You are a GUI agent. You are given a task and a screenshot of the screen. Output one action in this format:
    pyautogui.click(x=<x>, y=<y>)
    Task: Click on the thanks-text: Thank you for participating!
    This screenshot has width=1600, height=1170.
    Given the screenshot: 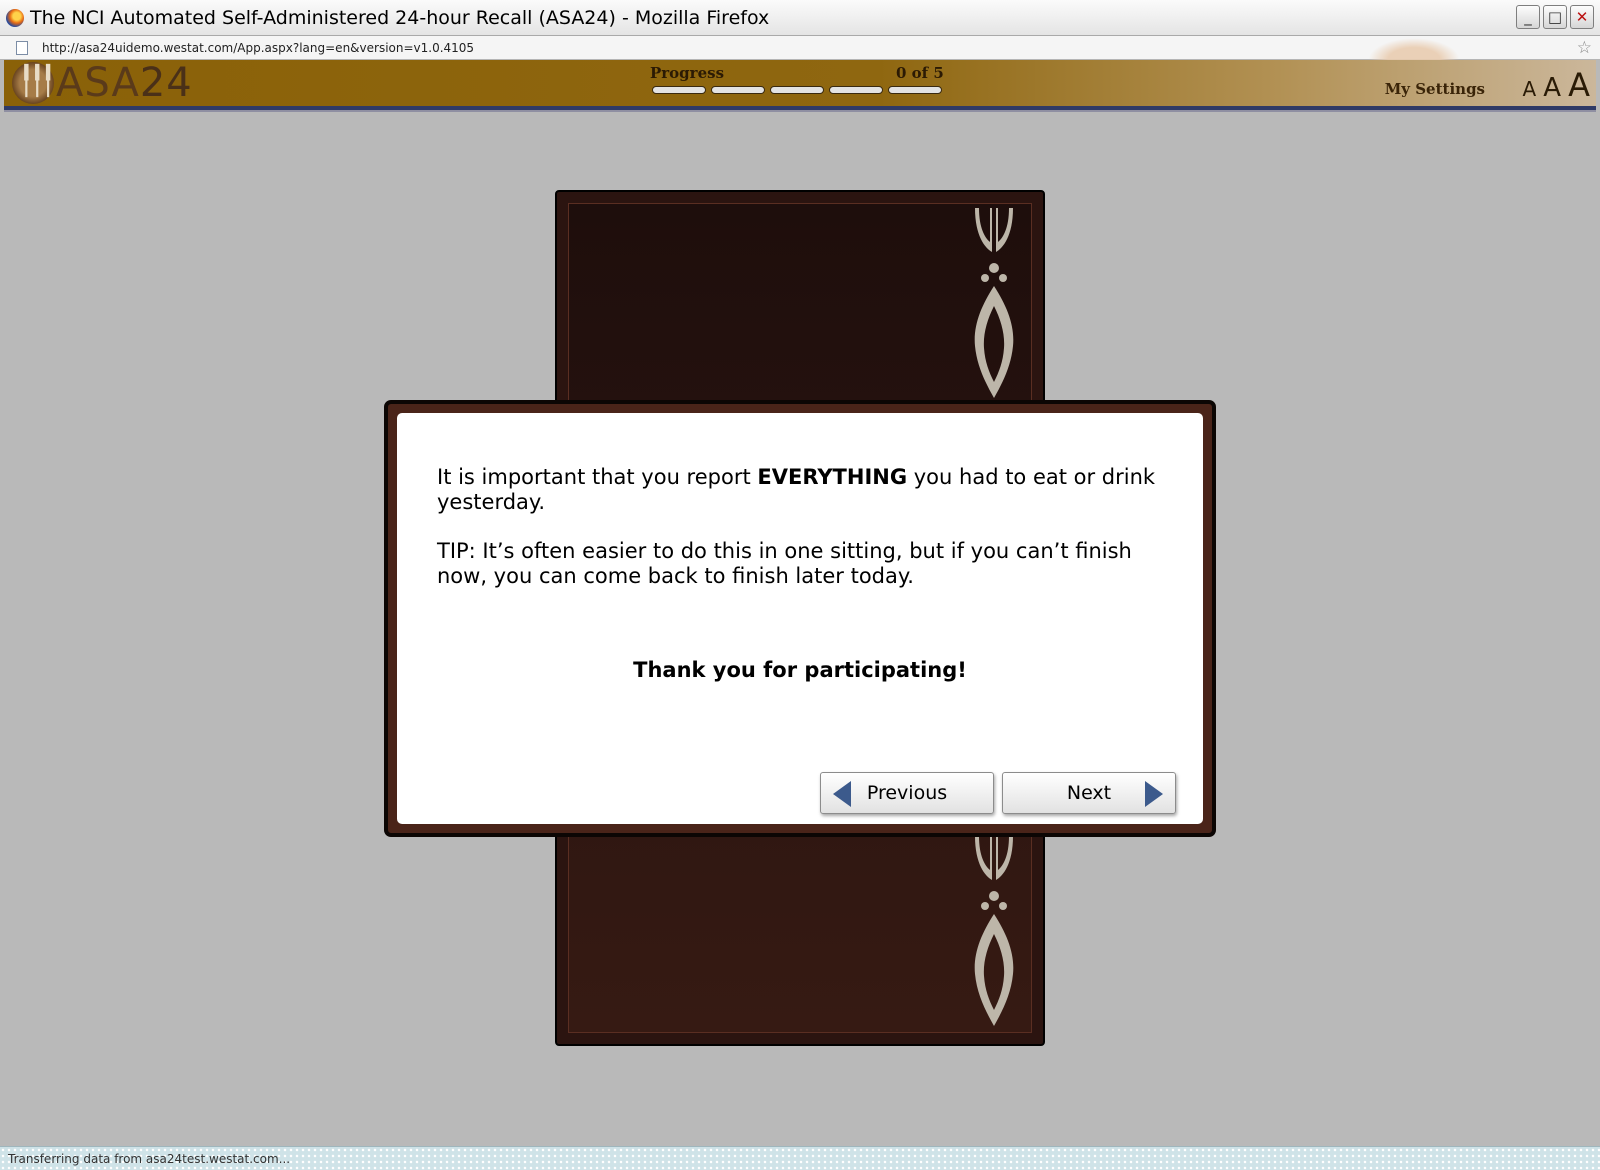 What is the action you would take?
    pyautogui.click(x=800, y=670)
    